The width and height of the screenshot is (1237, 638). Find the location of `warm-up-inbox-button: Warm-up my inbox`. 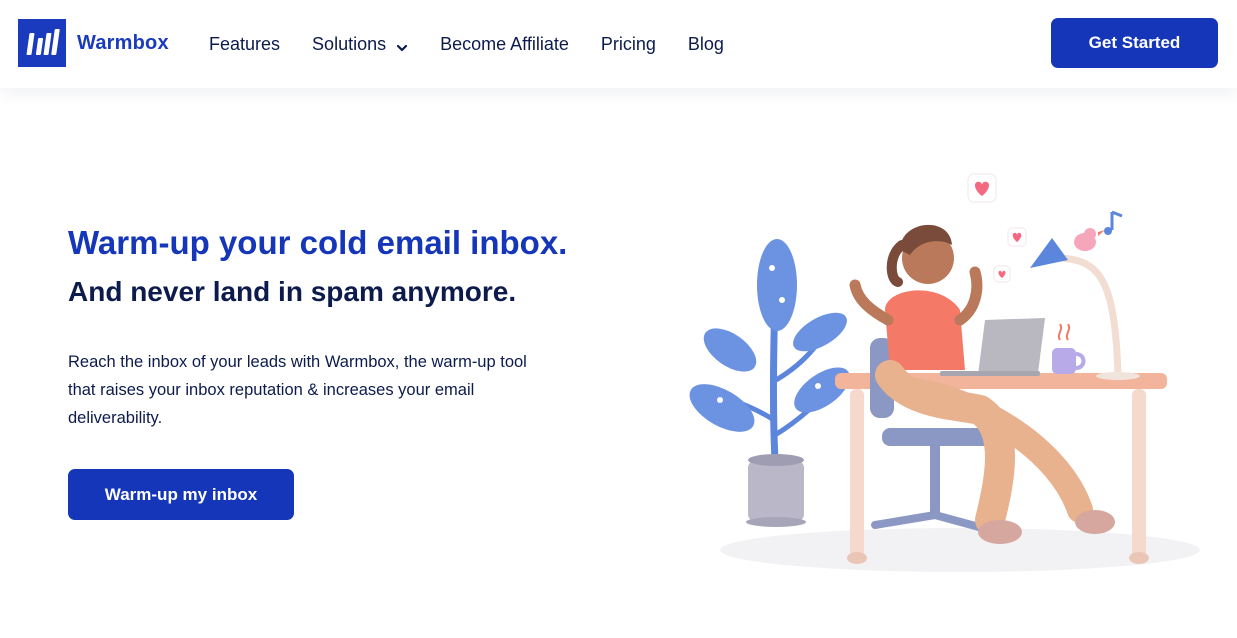

warm-up-inbox-button: Warm-up my inbox is located at coordinates (181, 494).